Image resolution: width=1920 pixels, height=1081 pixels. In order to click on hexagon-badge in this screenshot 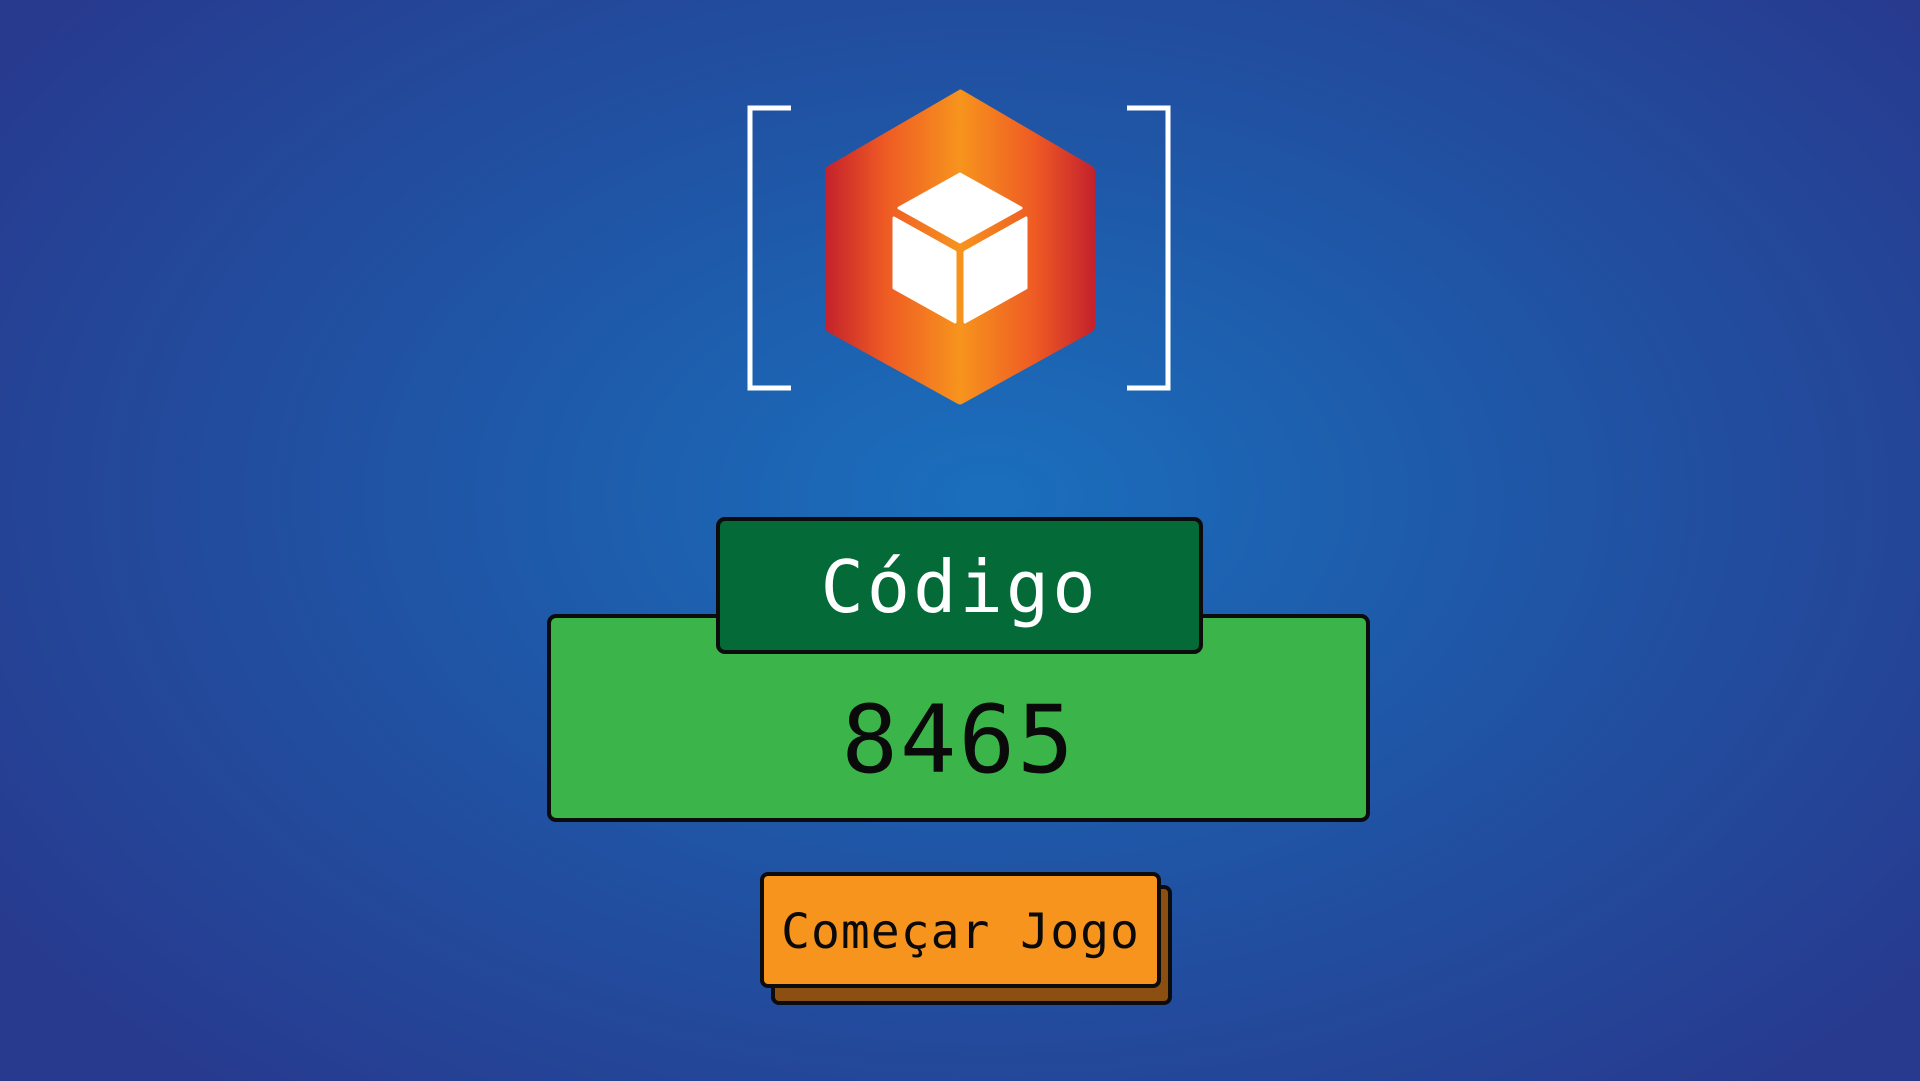, I will do `click(960, 247)`.